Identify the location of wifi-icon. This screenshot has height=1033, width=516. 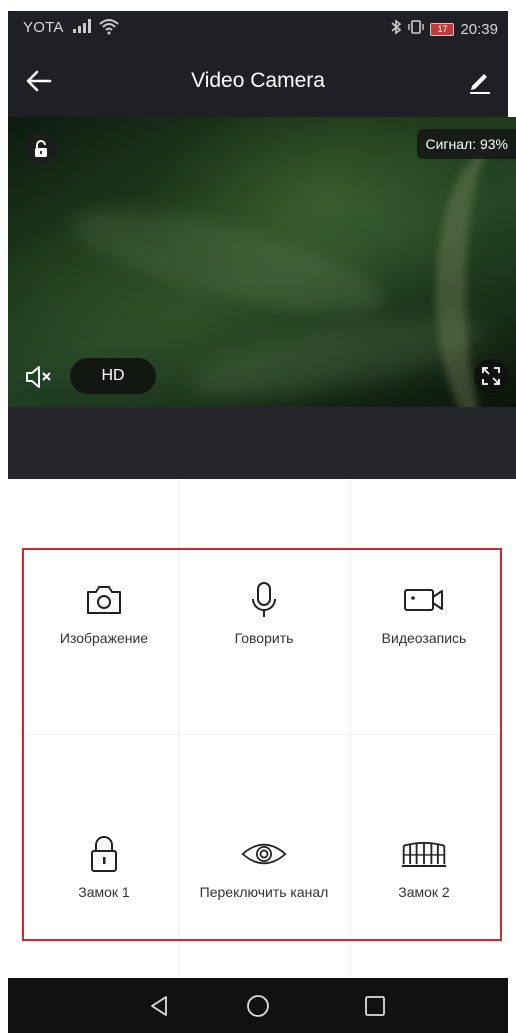
(109, 29).